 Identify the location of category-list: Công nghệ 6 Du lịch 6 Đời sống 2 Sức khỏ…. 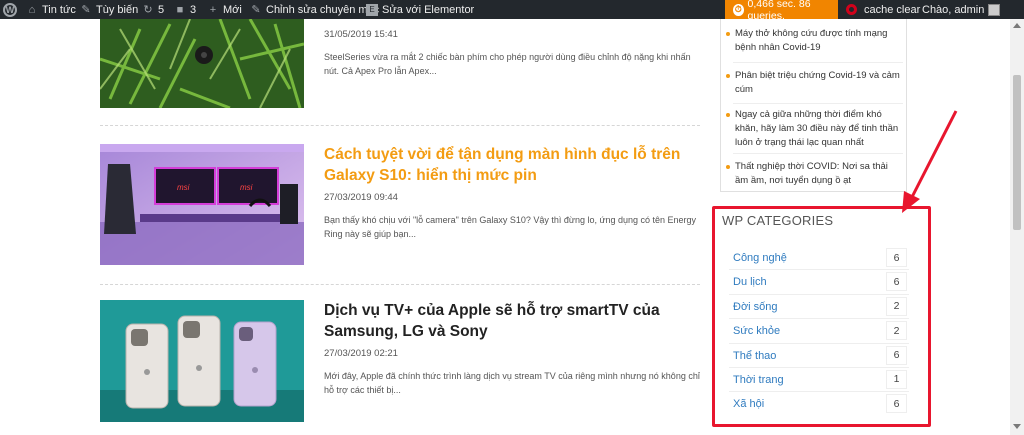
(819, 331).